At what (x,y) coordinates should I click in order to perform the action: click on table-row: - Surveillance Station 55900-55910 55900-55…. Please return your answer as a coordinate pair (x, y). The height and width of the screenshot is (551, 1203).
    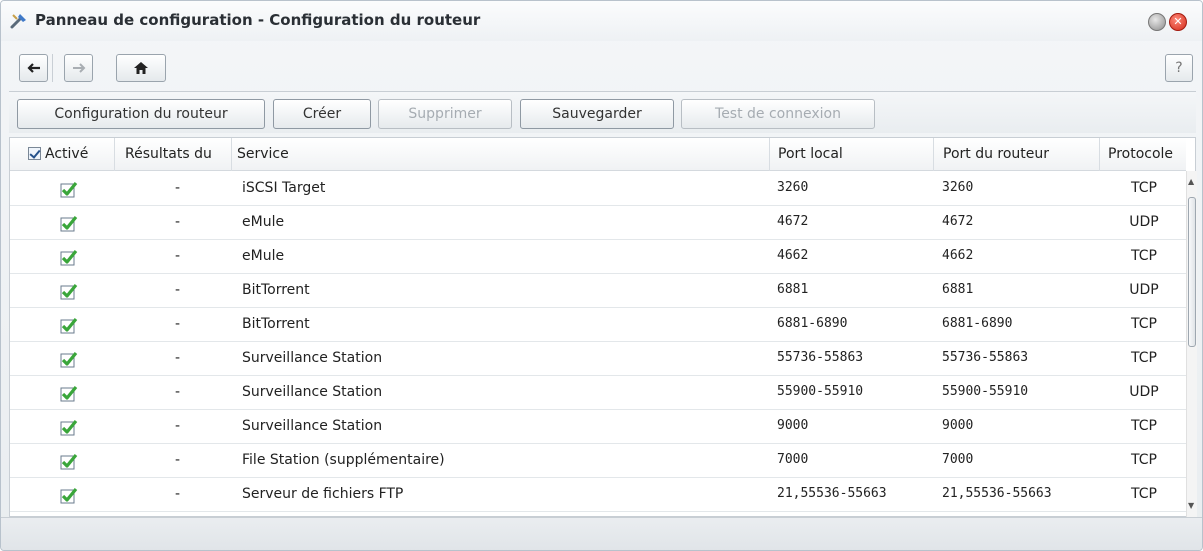
    Looking at the image, I should click on (598, 393).